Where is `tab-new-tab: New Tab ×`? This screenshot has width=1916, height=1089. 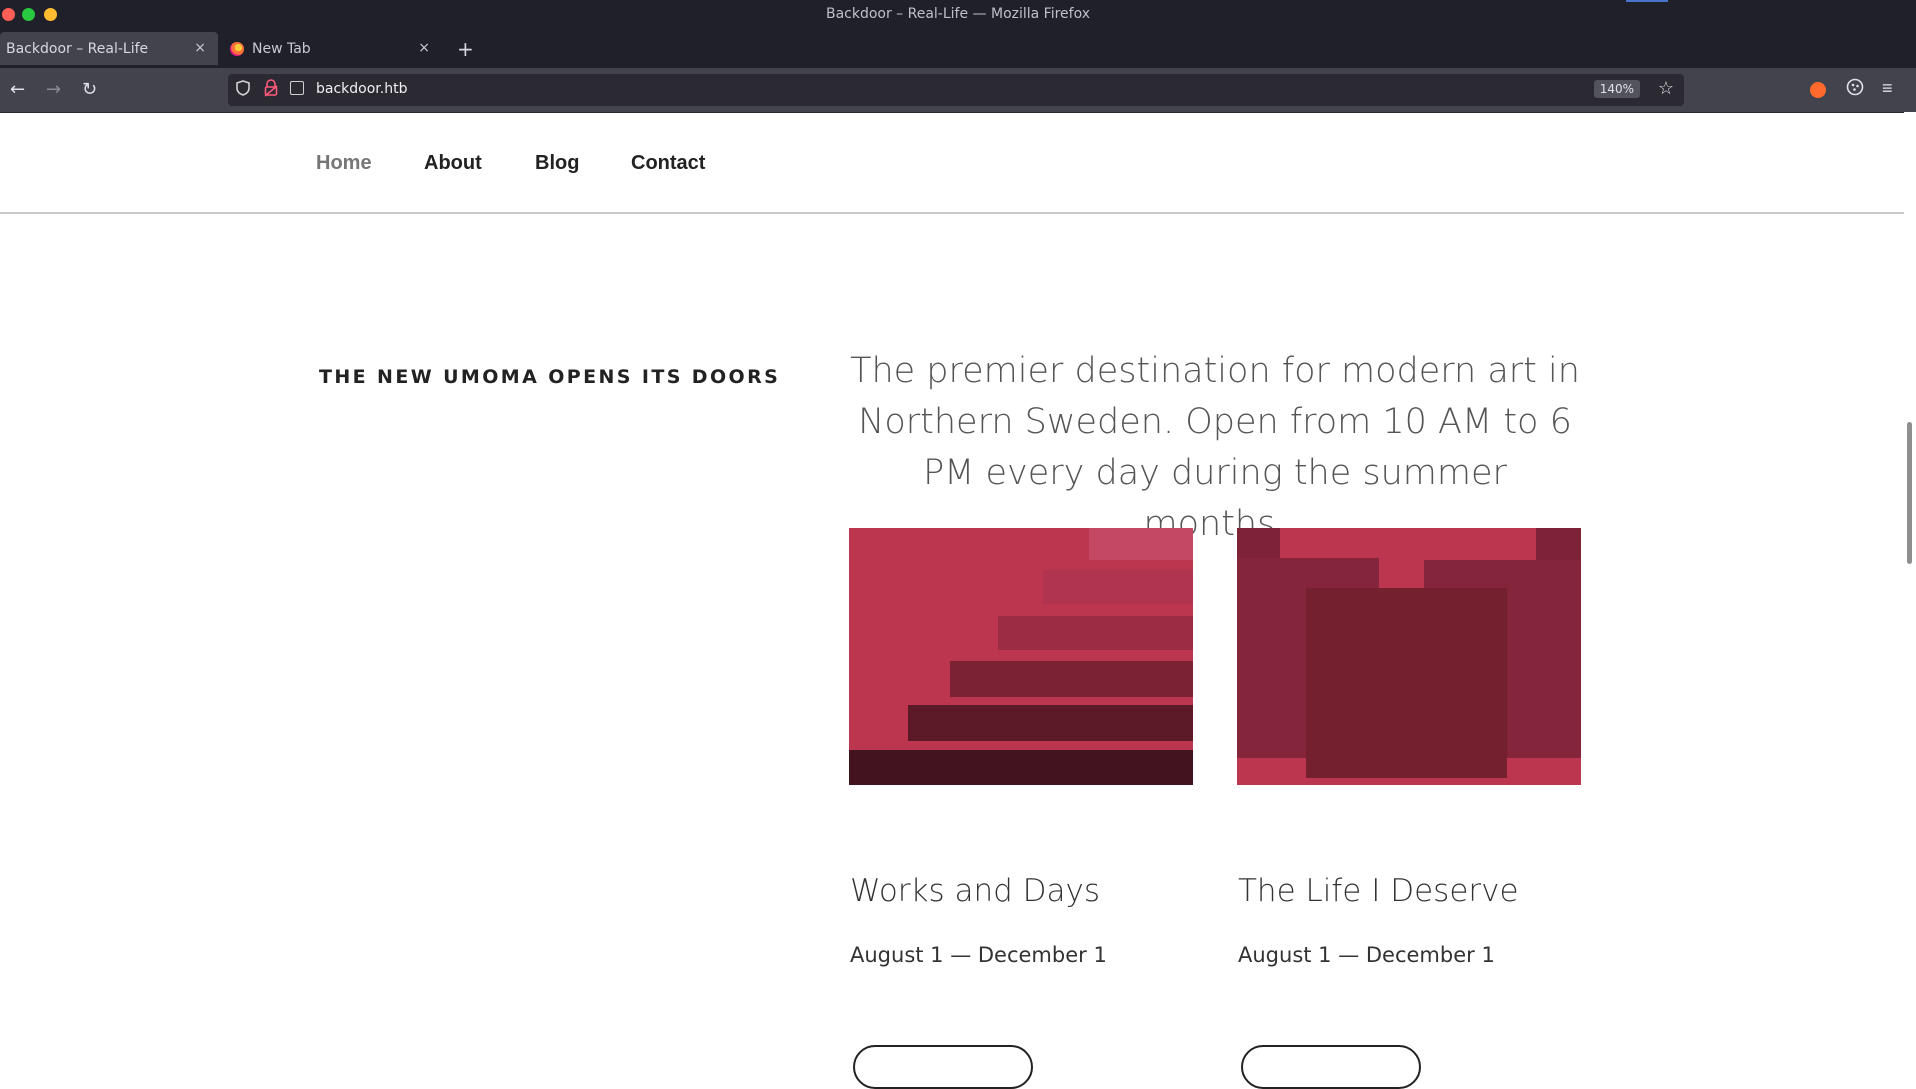 tab-new-tab: New Tab × is located at coordinates (332, 48).